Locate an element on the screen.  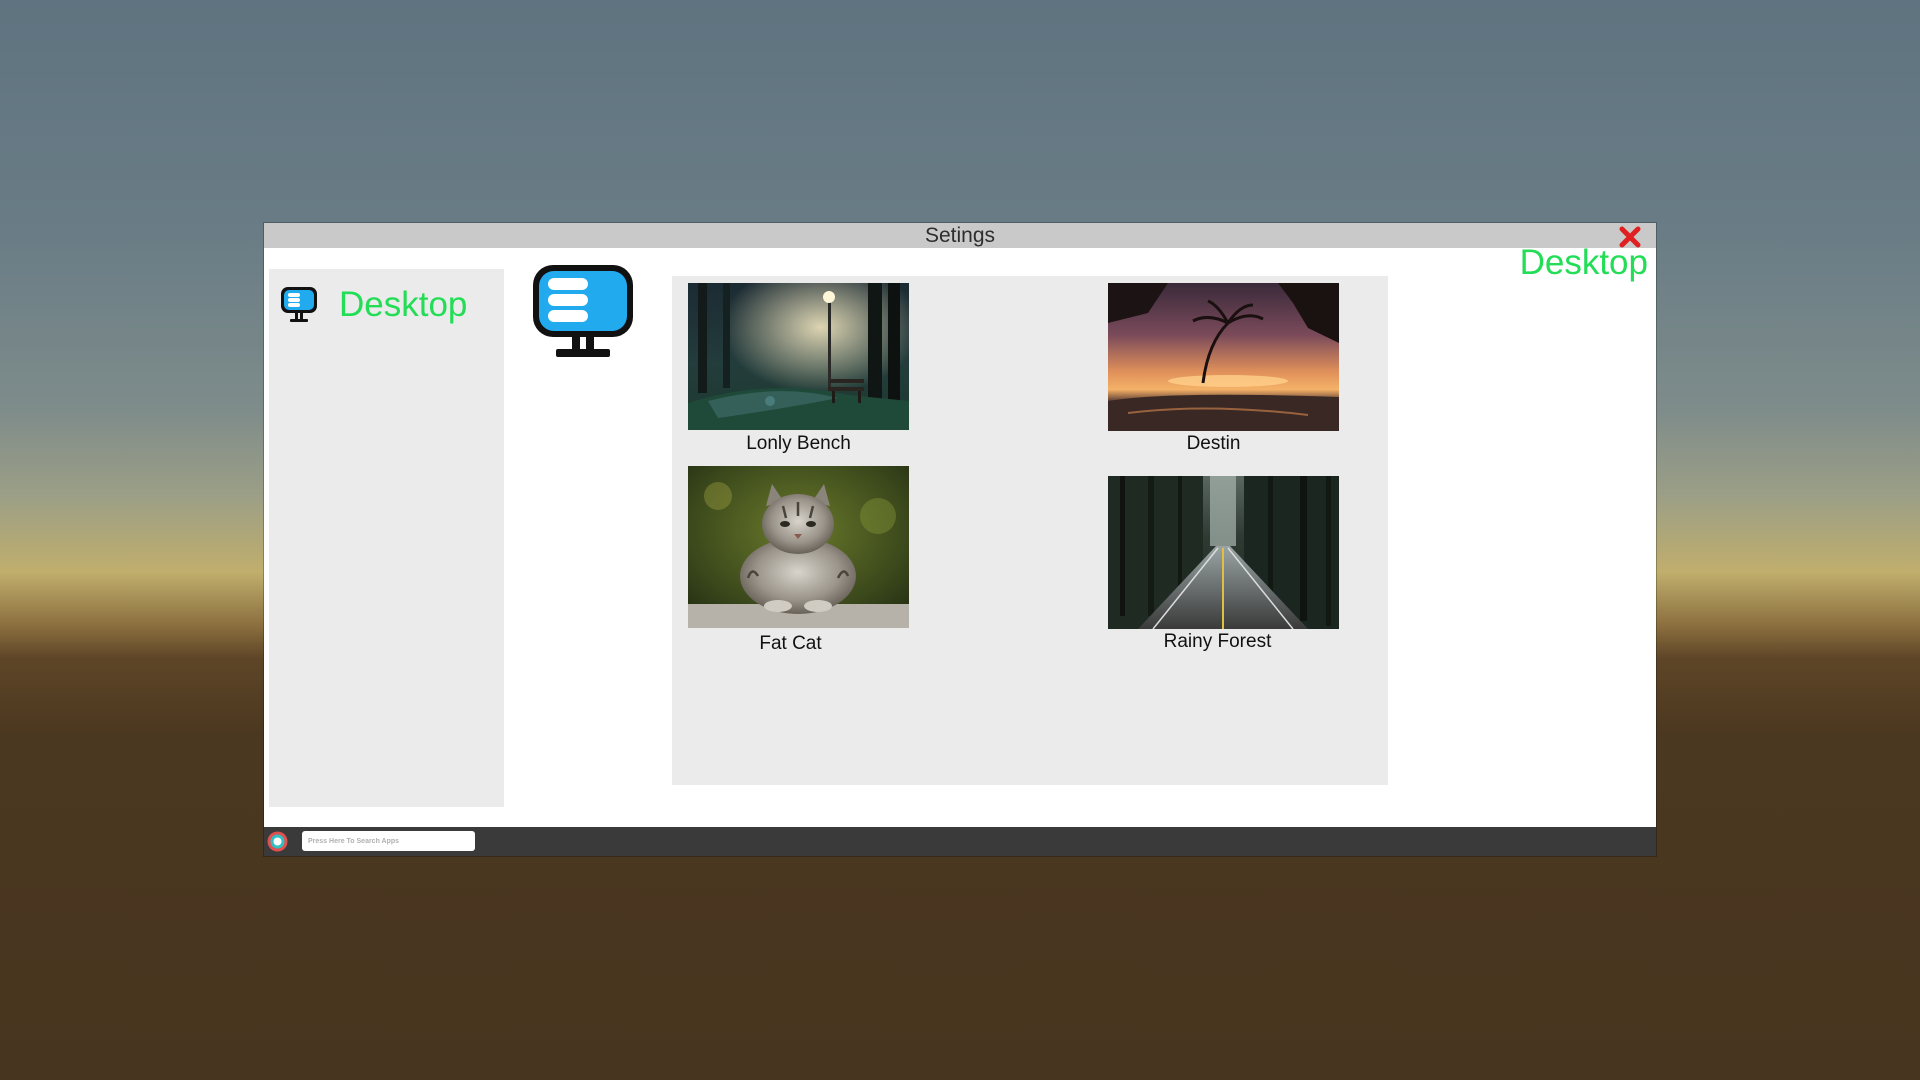
section-title: Desktop is located at coordinates (1583, 262).